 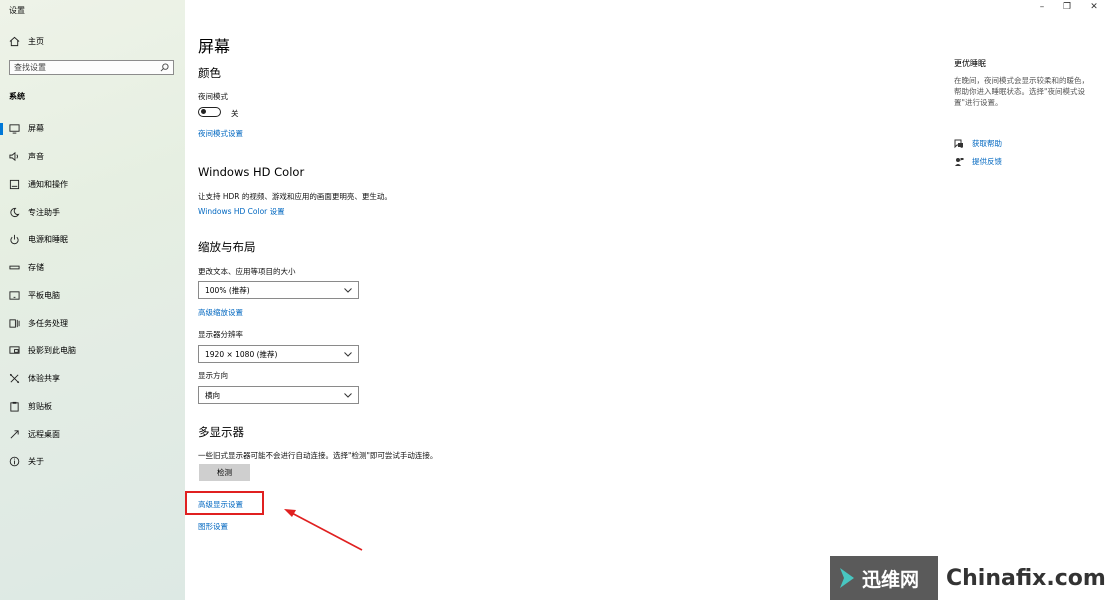 What do you see at coordinates (17, 10) in the screenshot?
I see `window-title: 设置` at bounding box center [17, 10].